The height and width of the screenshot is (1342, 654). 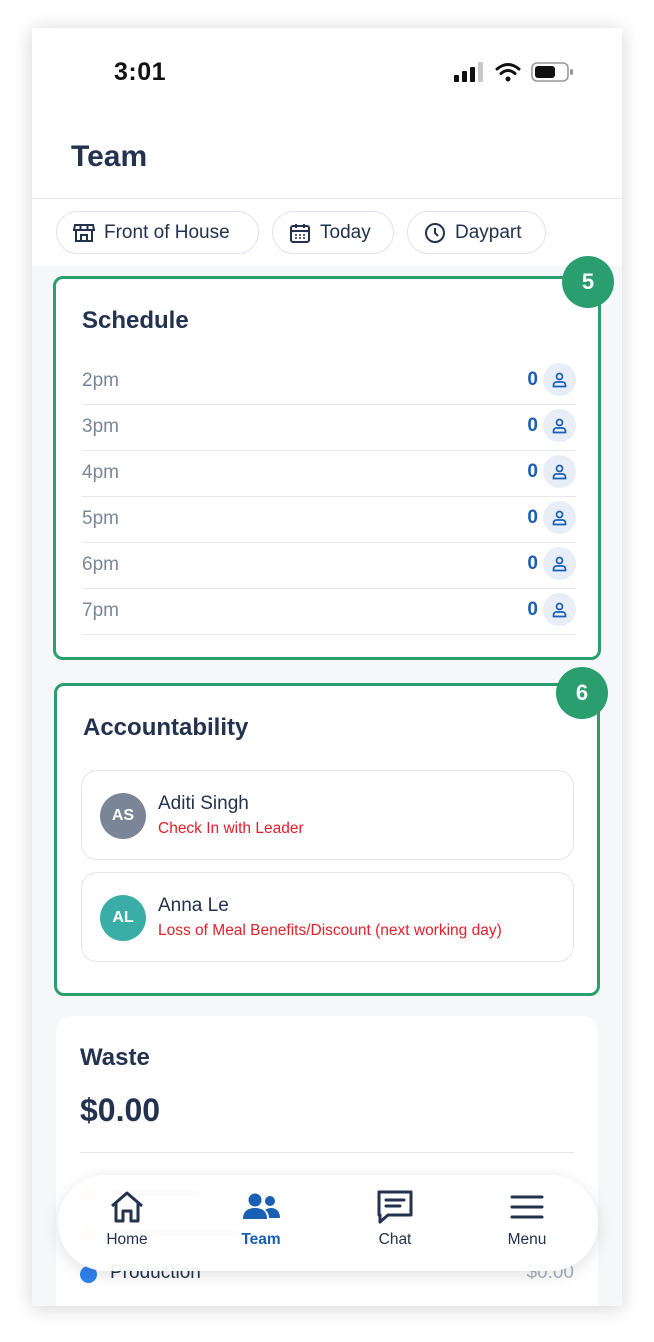 I want to click on daypart-filter-label: Daypart, so click(x=488, y=232).